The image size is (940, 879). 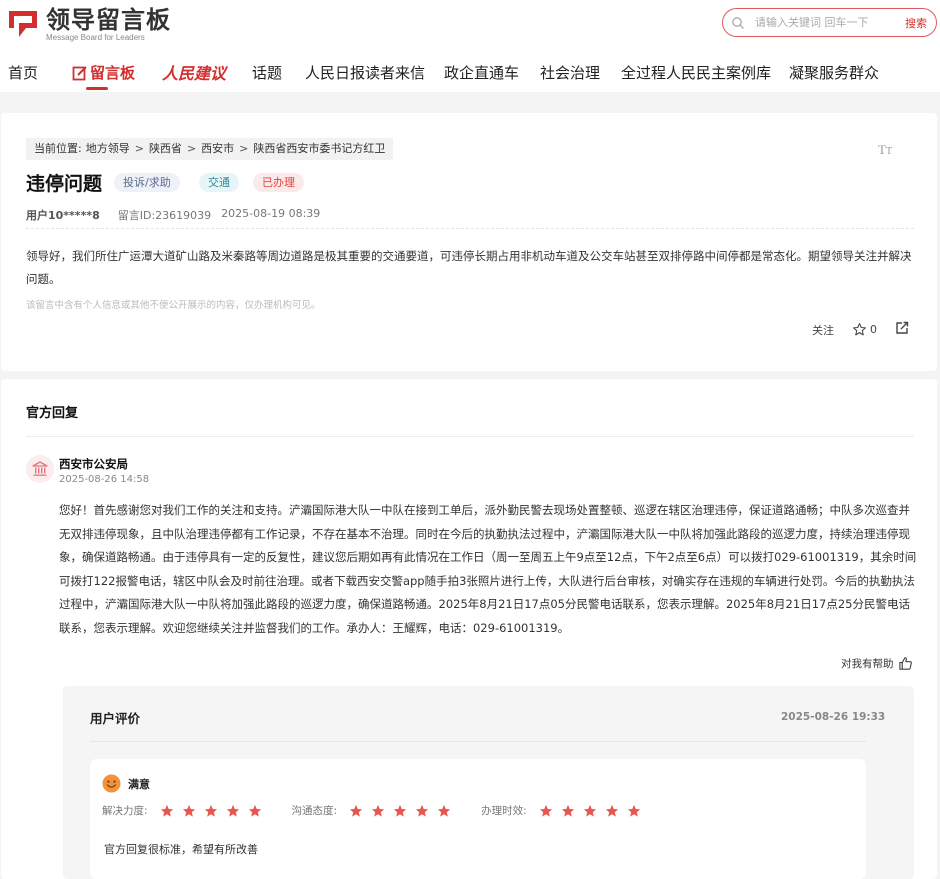 What do you see at coordinates (79, 72) in the screenshot?
I see `edit-icon` at bounding box center [79, 72].